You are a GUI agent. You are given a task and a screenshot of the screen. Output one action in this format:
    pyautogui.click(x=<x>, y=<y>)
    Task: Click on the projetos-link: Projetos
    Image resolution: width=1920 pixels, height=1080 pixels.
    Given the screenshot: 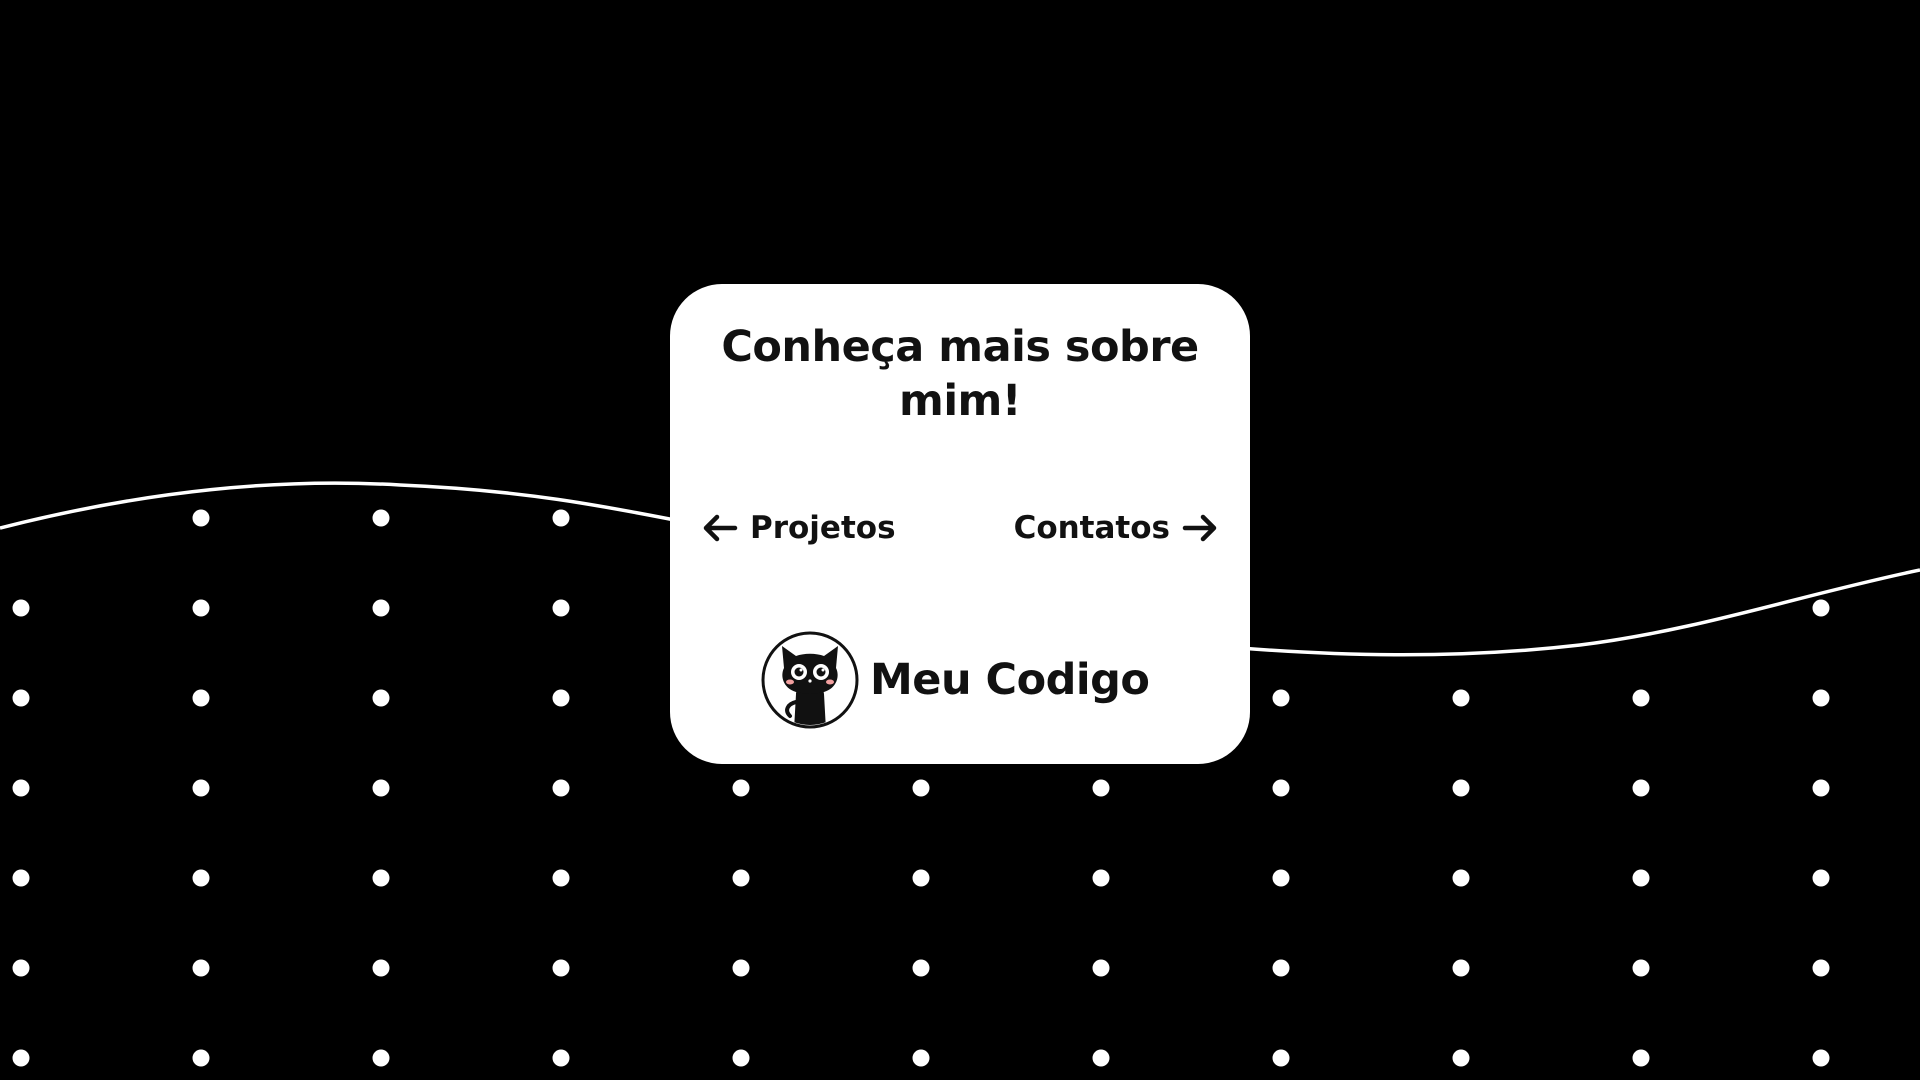 What is the action you would take?
    pyautogui.click(x=799, y=528)
    